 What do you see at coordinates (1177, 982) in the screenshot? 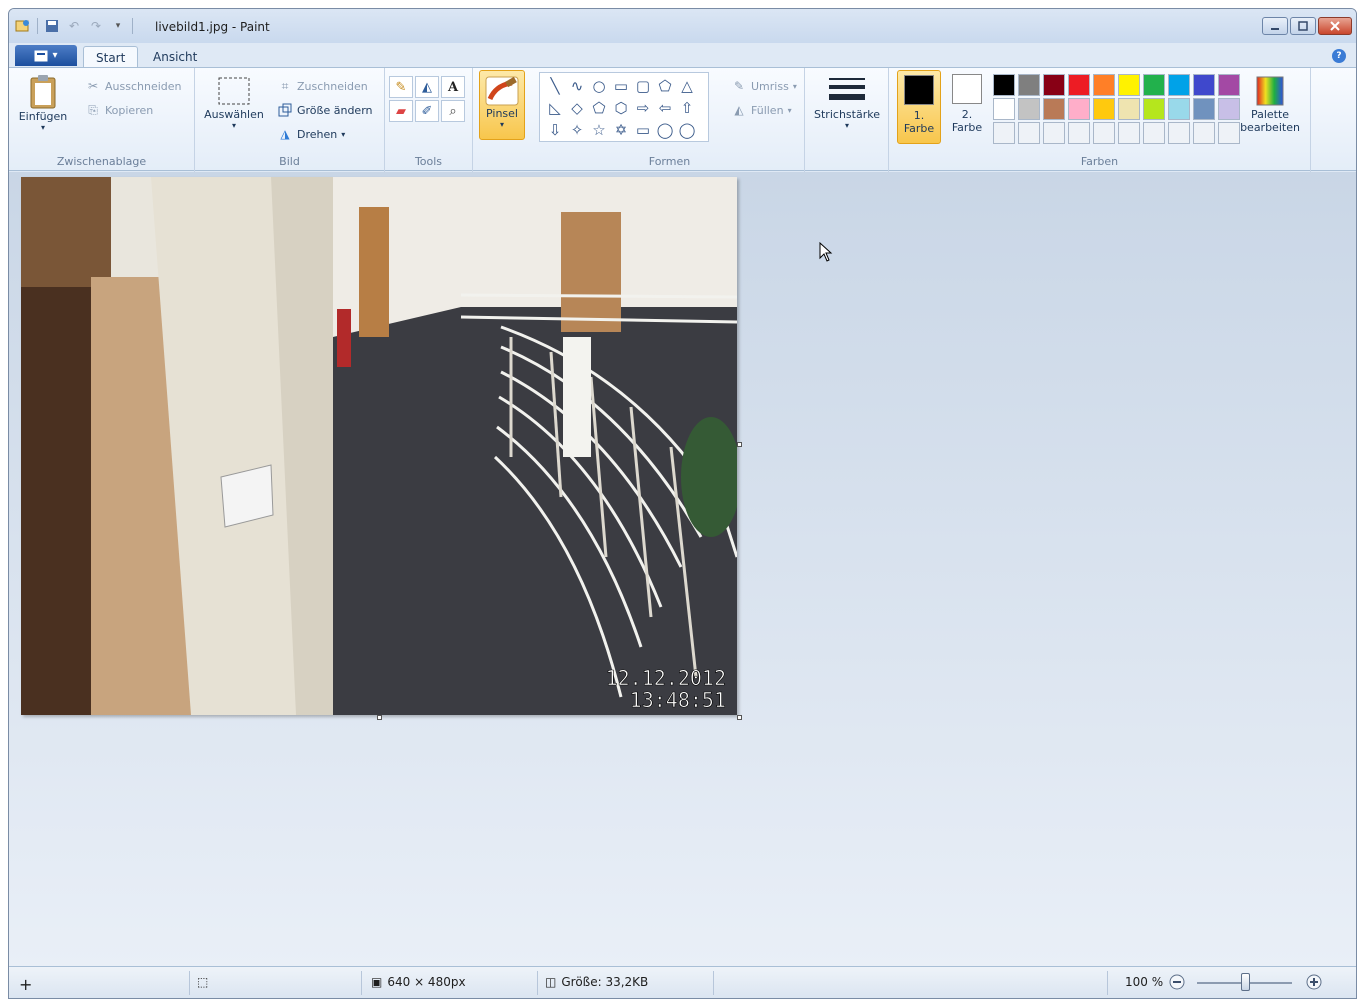
I see `zoom-out-icon` at bounding box center [1177, 982].